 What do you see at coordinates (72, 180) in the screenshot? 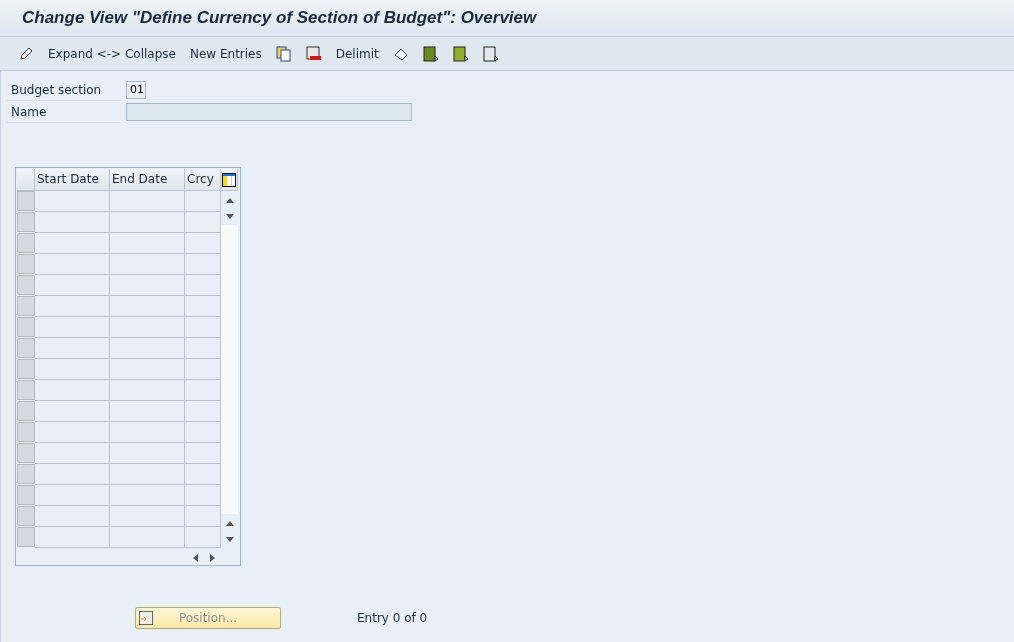
I see `column-header: Start Date` at bounding box center [72, 180].